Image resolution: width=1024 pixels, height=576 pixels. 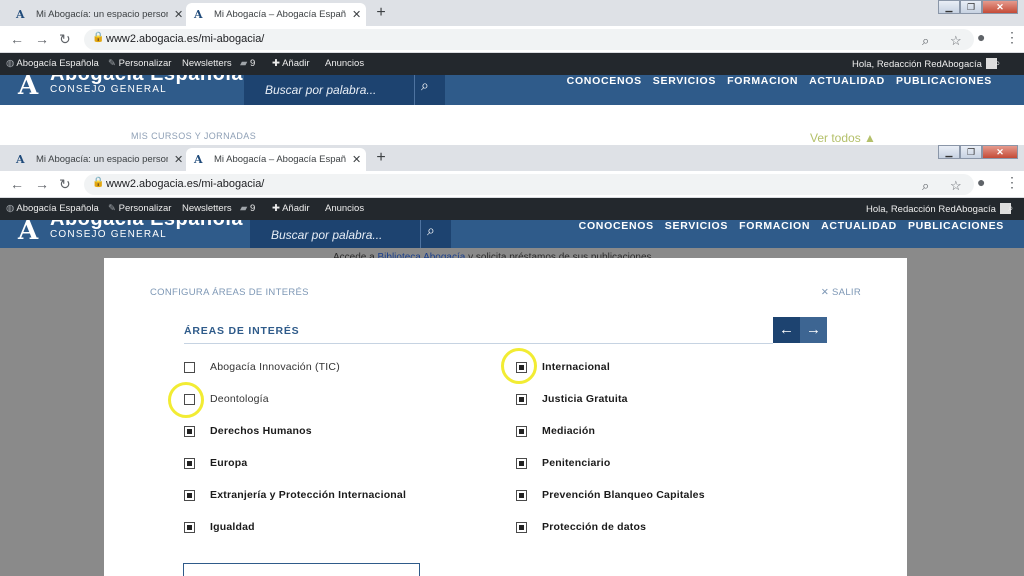 What do you see at coordinates (786, 330) in the screenshot?
I see `prev-arrow-button: ←` at bounding box center [786, 330].